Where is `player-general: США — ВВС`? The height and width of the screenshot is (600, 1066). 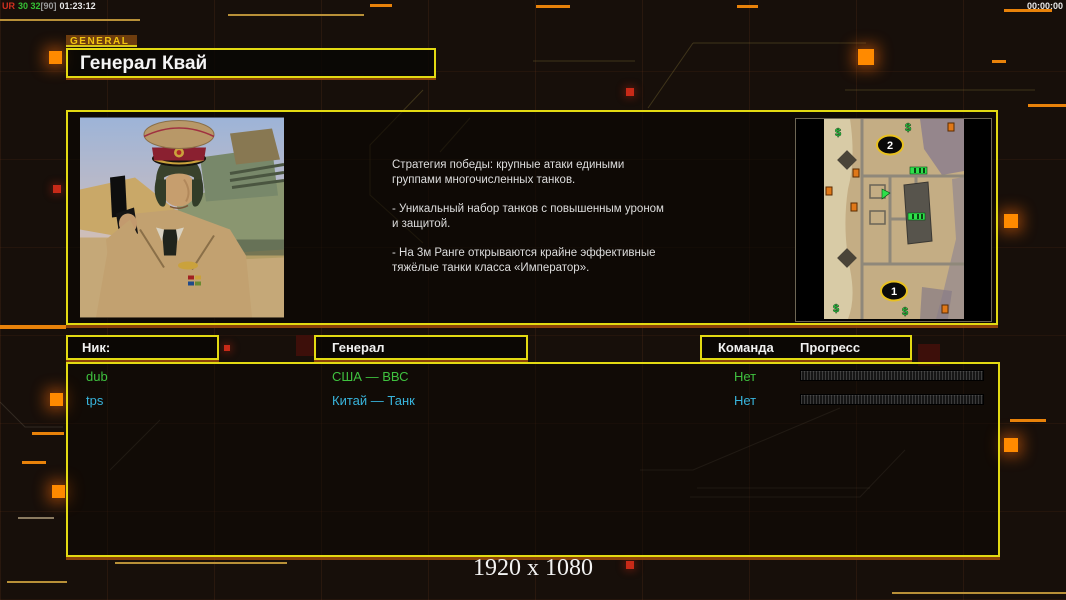
player-general: США — ВВС is located at coordinates (370, 376).